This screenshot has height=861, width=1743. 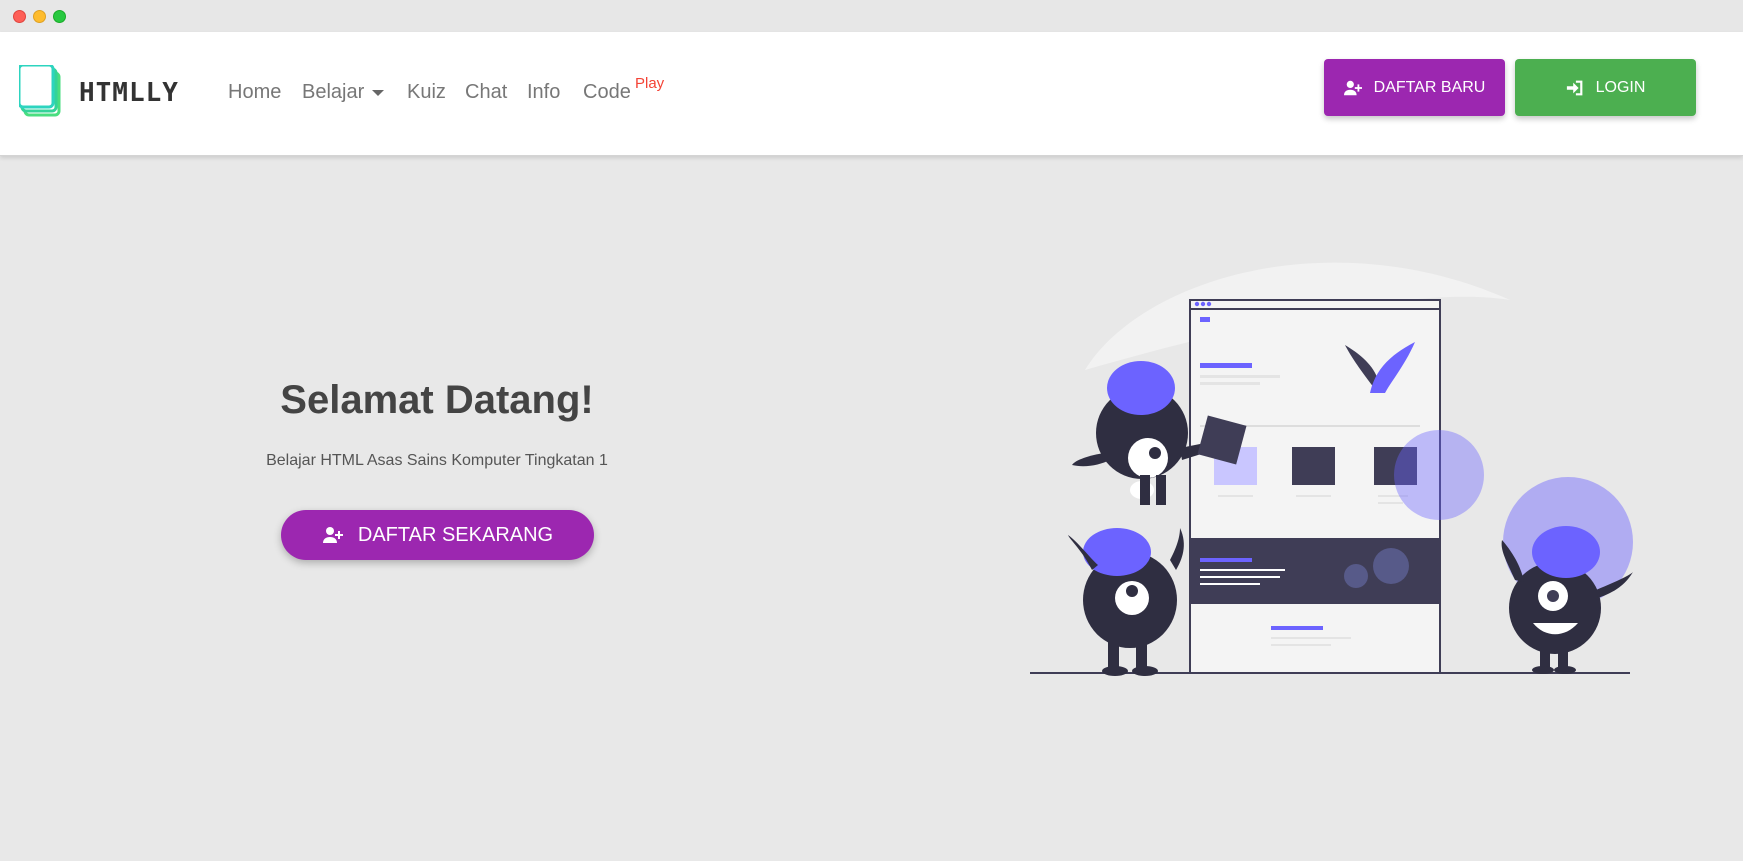 What do you see at coordinates (437, 400) in the screenshot?
I see `hero-title: Selamat Datang!` at bounding box center [437, 400].